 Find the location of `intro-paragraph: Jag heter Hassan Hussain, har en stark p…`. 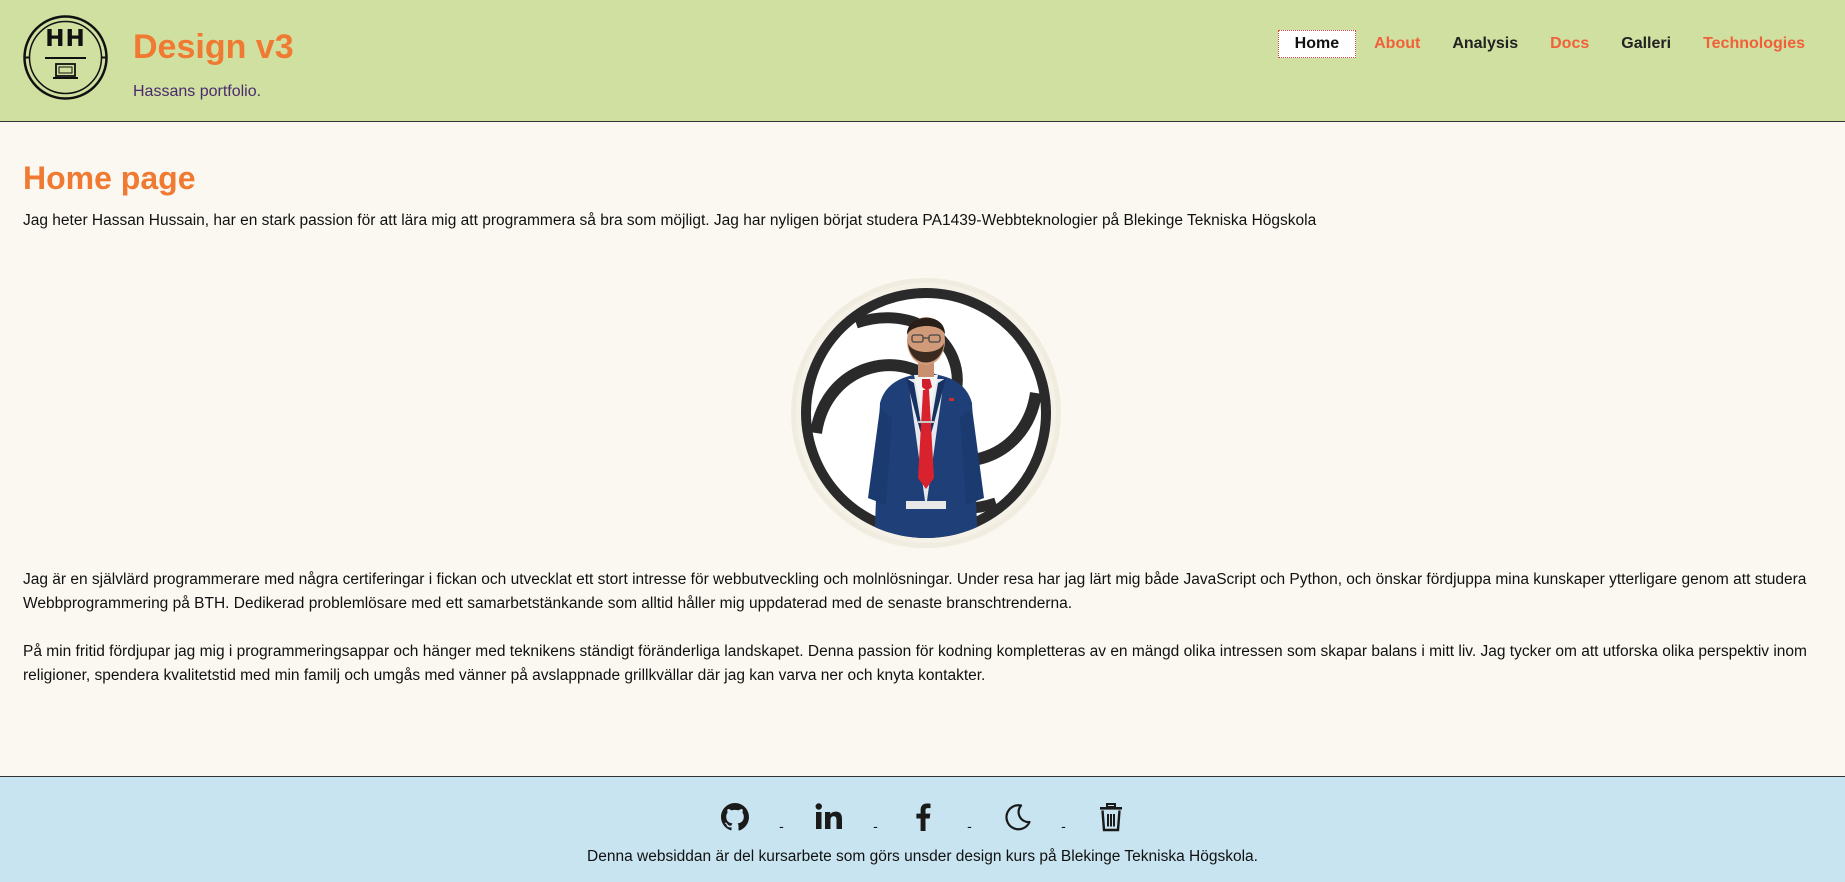

intro-paragraph: Jag heter Hassan Hussain, har en stark p… is located at coordinates (670, 220).